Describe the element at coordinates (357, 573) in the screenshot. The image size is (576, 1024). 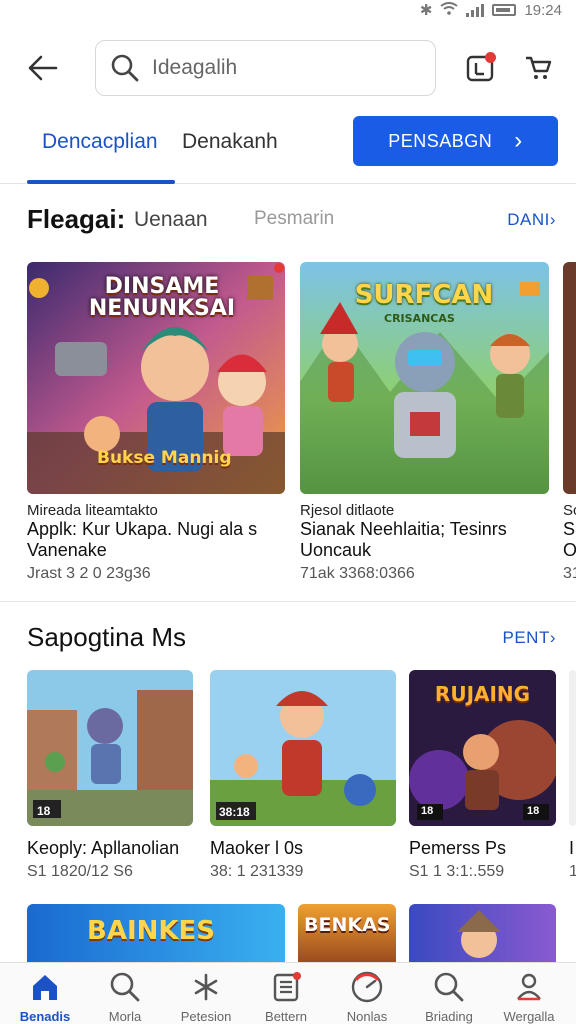
I see `game-meta: 71ak 3368:0366` at that location.